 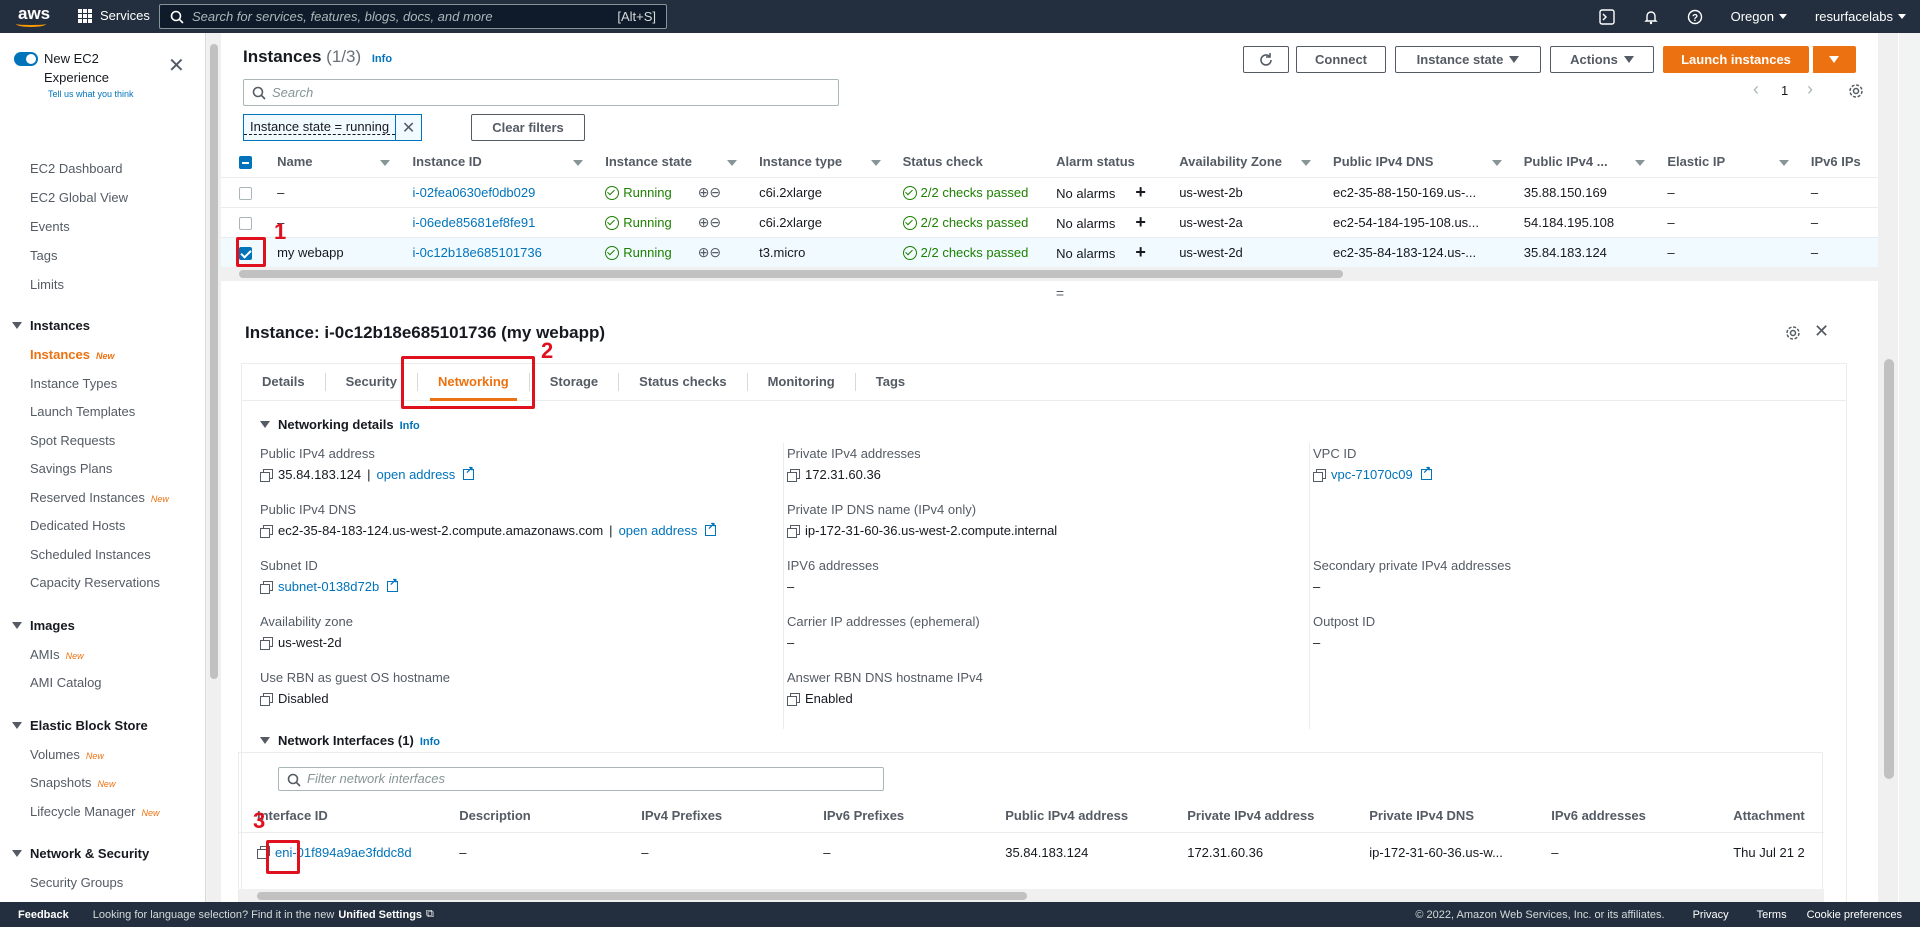 I want to click on sidebar-item-instances: Instances New, so click(x=72, y=354).